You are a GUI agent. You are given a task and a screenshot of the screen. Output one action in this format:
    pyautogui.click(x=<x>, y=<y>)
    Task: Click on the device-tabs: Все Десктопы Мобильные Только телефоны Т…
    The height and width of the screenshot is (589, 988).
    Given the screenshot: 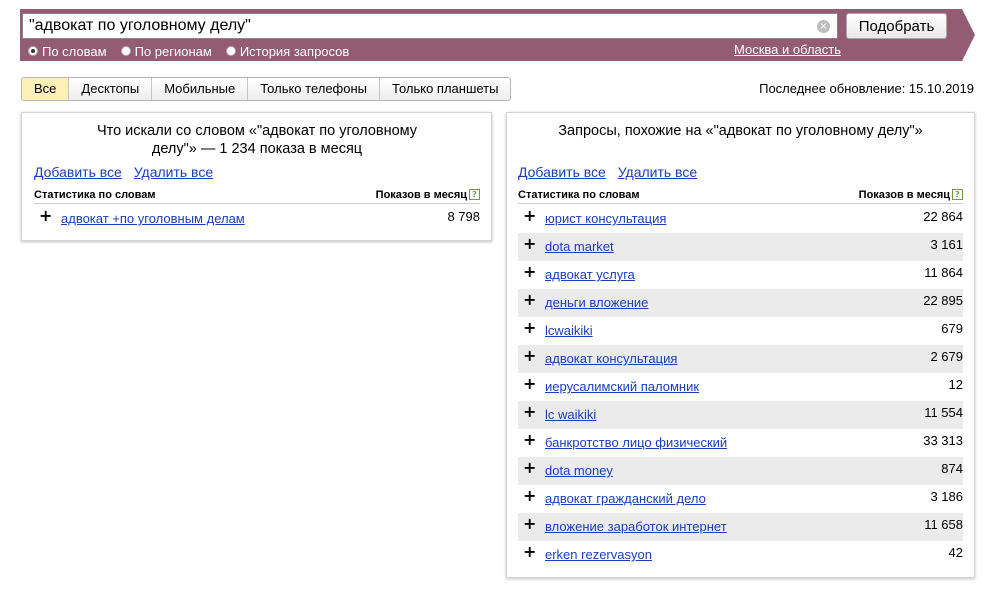 What is the action you would take?
    pyautogui.click(x=266, y=89)
    